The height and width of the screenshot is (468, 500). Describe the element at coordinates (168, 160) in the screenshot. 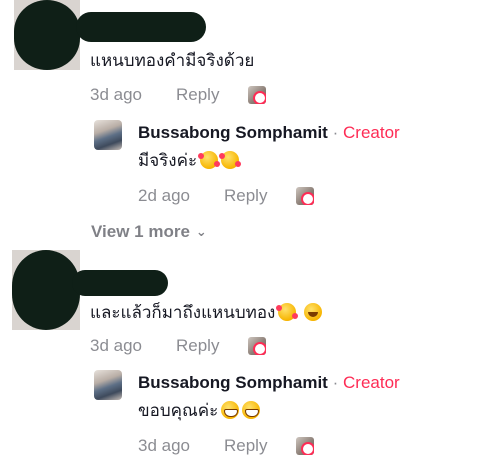

I see `reply-text: มีจริงค่ะ` at that location.